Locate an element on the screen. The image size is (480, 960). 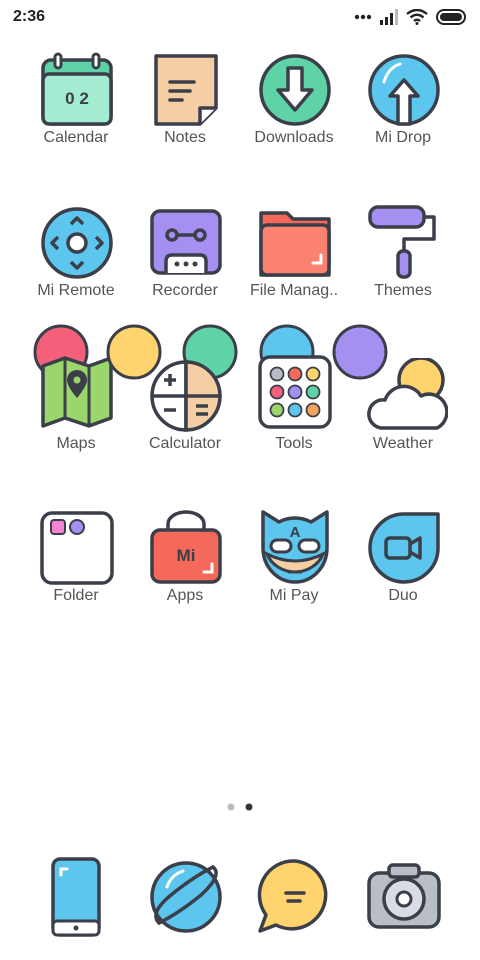
app-label: Mi Pay is located at coordinates (294, 595).